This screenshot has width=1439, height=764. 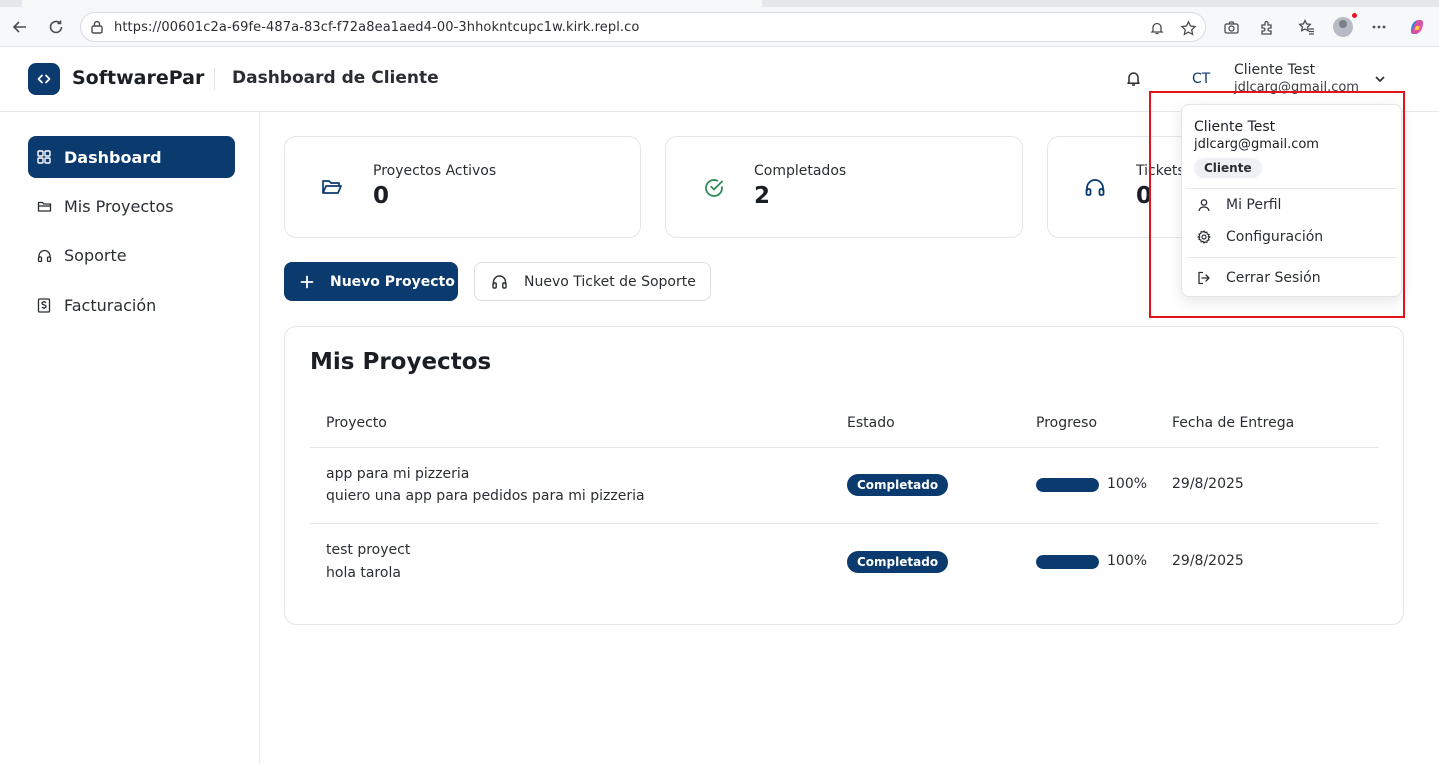 What do you see at coordinates (1228, 168) in the screenshot?
I see `role-badge: Cliente` at bounding box center [1228, 168].